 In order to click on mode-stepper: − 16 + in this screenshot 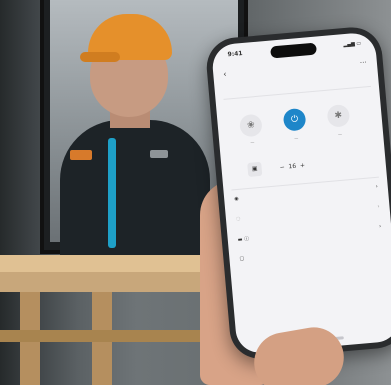, I will do `click(292, 166)`.